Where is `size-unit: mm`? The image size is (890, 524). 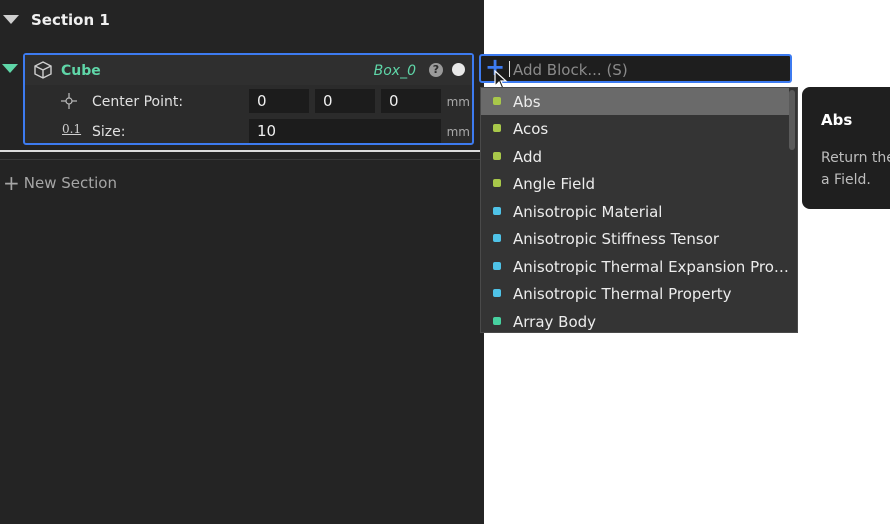 size-unit: mm is located at coordinates (458, 132).